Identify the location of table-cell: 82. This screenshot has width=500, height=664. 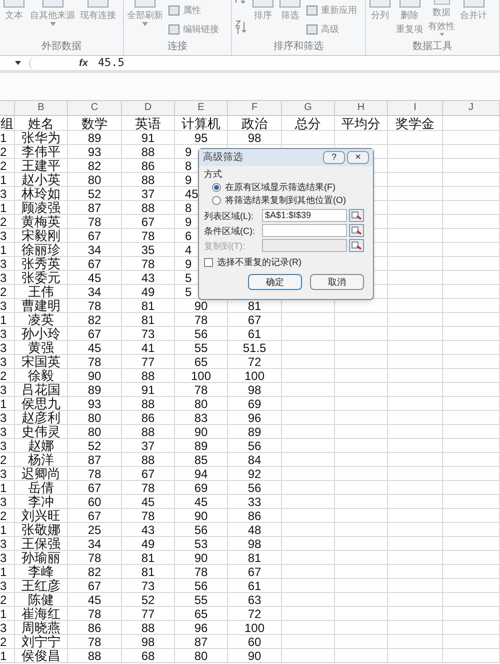
(95, 319).